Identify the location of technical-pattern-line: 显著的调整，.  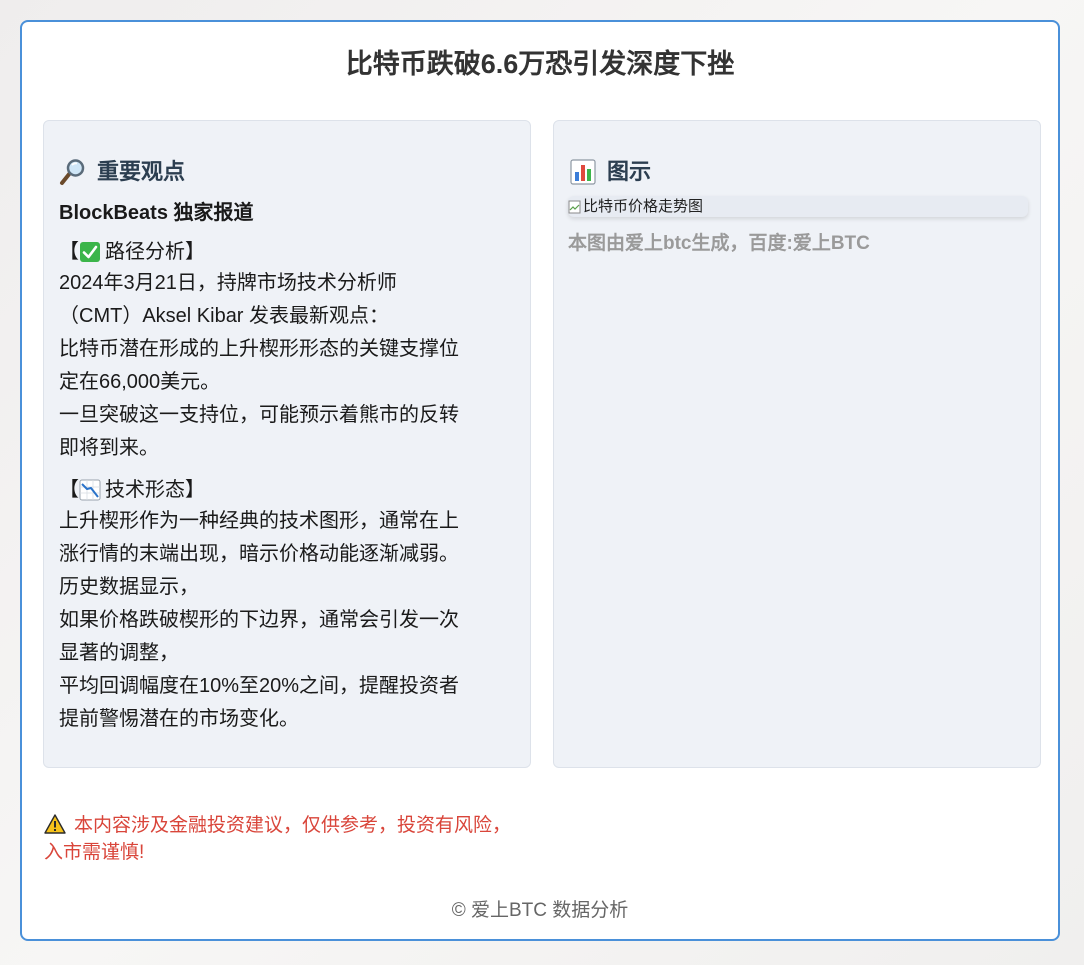
(119, 653).